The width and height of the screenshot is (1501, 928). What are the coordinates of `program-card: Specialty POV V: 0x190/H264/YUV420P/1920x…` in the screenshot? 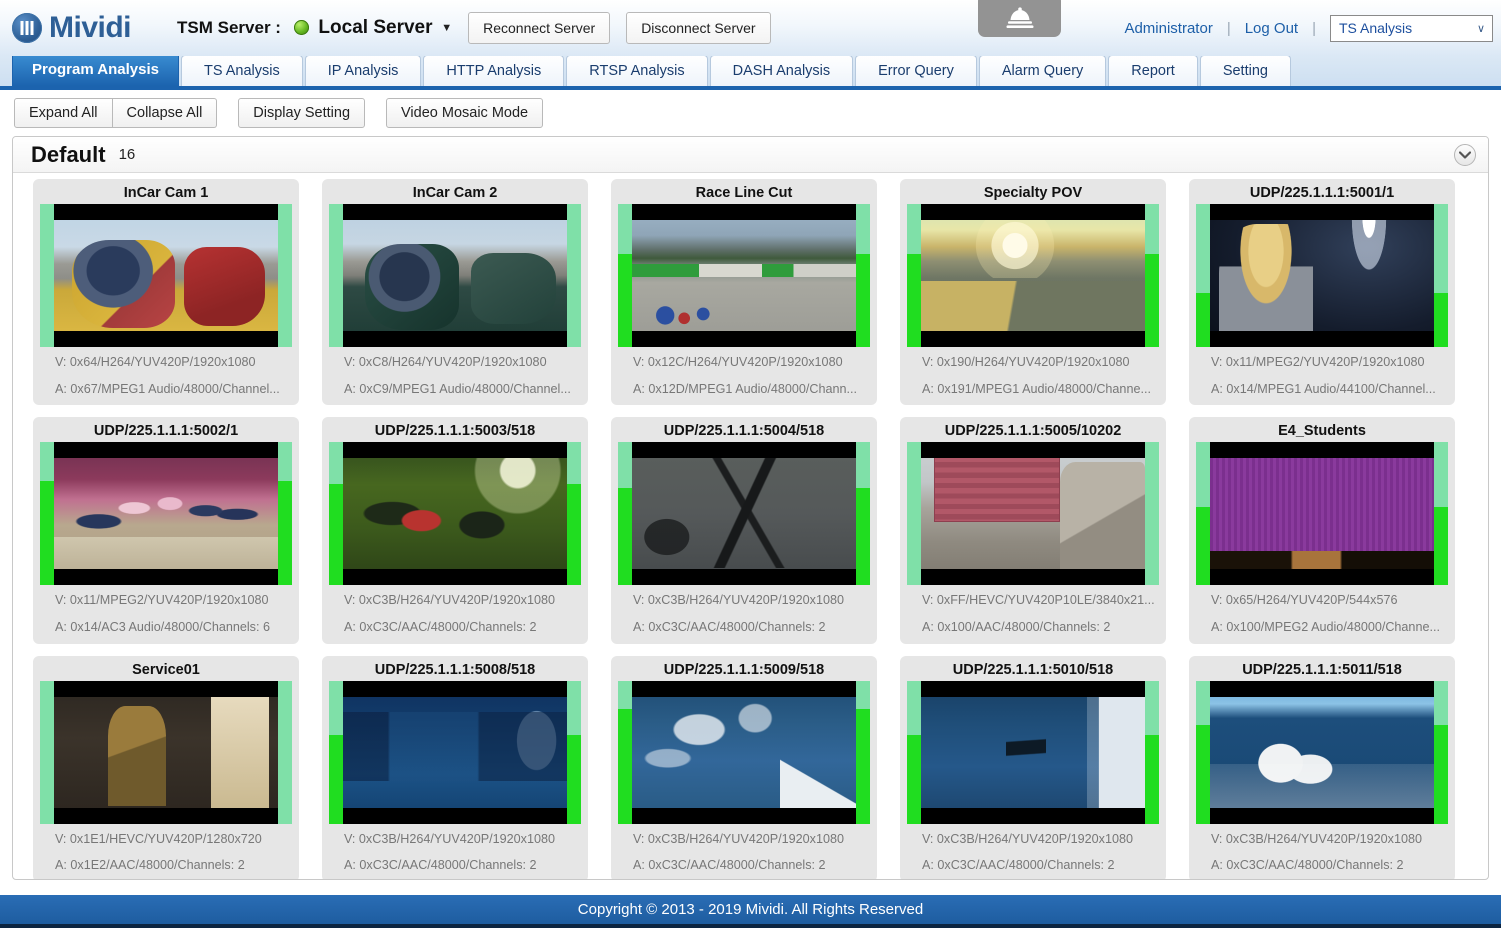 It's located at (1033, 292).